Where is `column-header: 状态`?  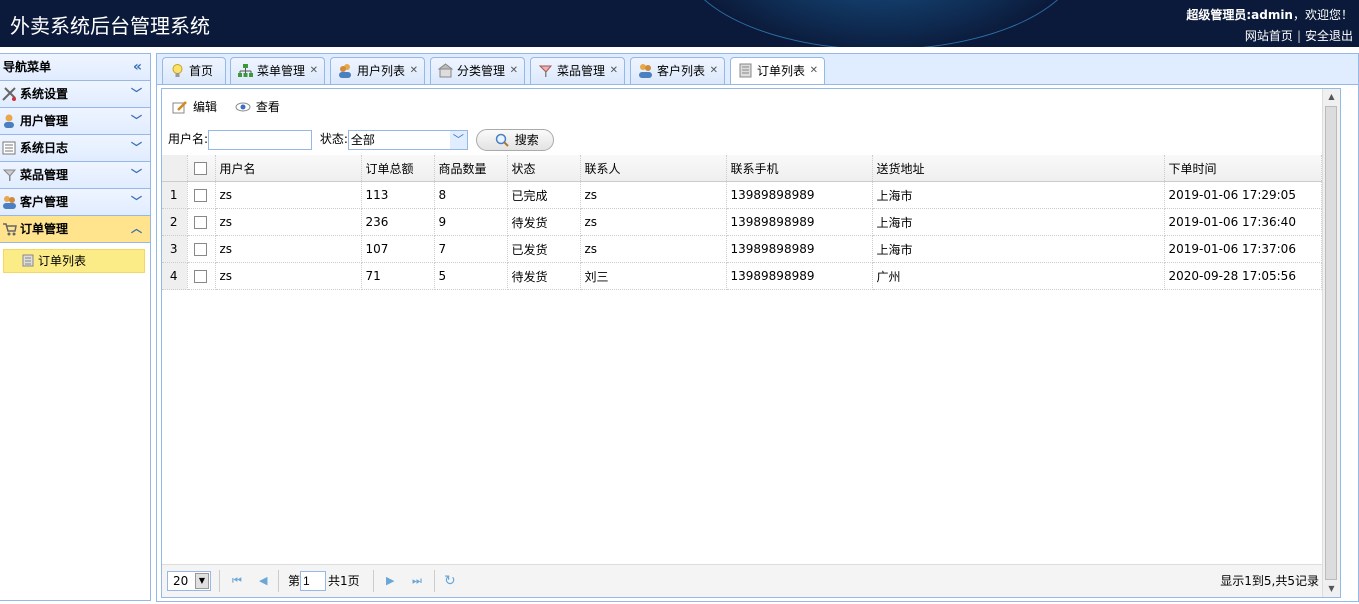
column-header: 状态 is located at coordinates (544, 168).